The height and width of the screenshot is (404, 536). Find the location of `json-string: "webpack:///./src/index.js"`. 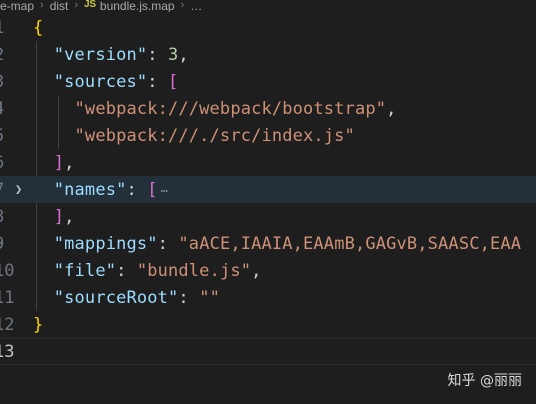

json-string: "webpack:///./src/index.js" is located at coordinates (214, 135).